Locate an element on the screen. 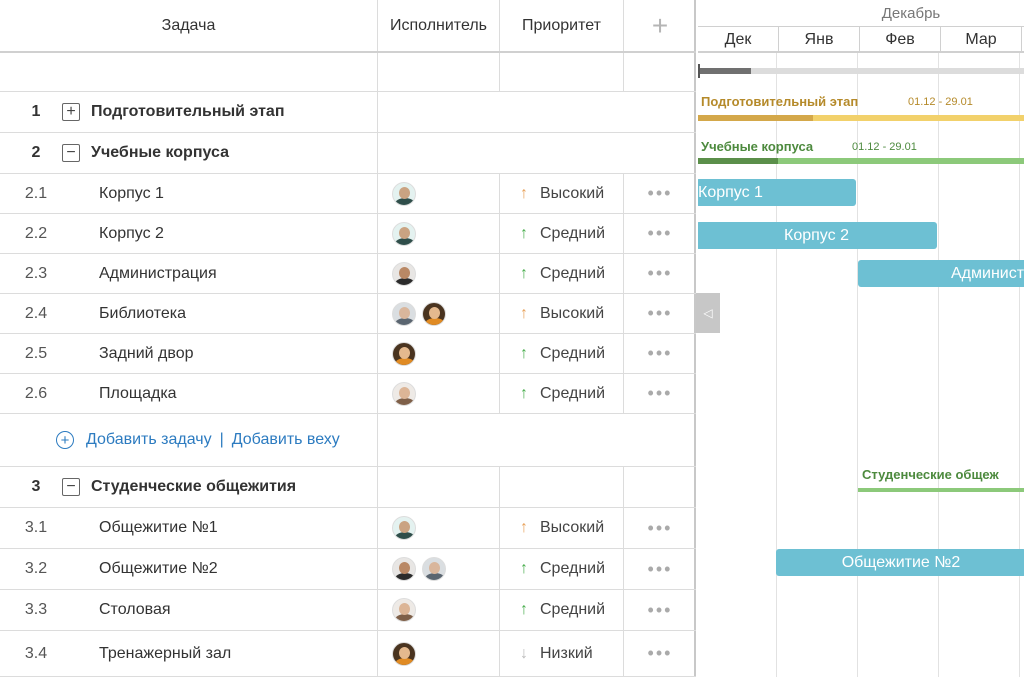 This screenshot has height=677, width=1024. priority-cell: ↓ Низкий is located at coordinates (562, 653).